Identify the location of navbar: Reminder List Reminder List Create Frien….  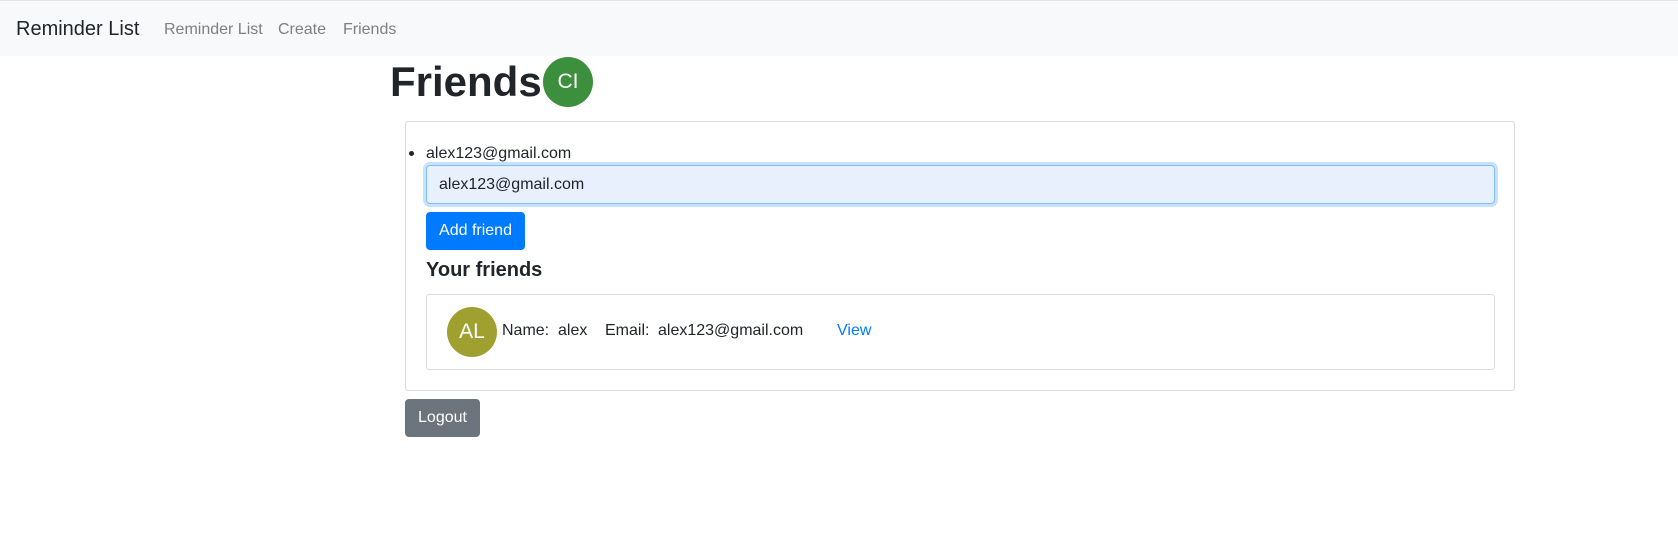
(839, 28).